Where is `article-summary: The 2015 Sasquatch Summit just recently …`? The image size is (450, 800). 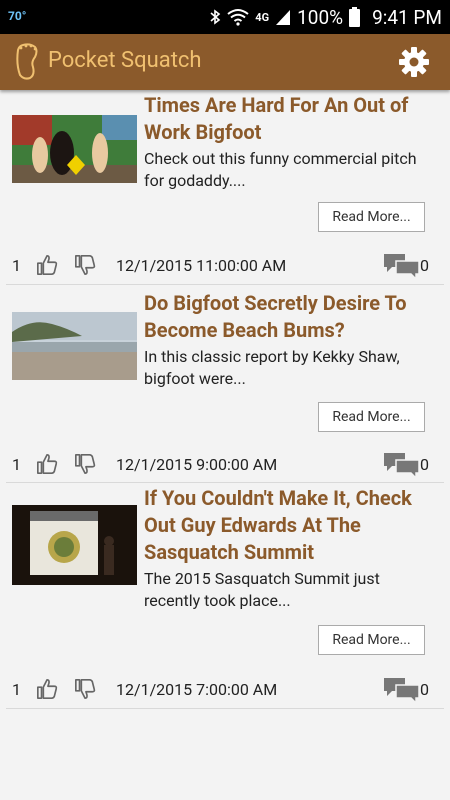
article-summary: The 2015 Sasquatch Summit just recently … is located at coordinates (262, 589).